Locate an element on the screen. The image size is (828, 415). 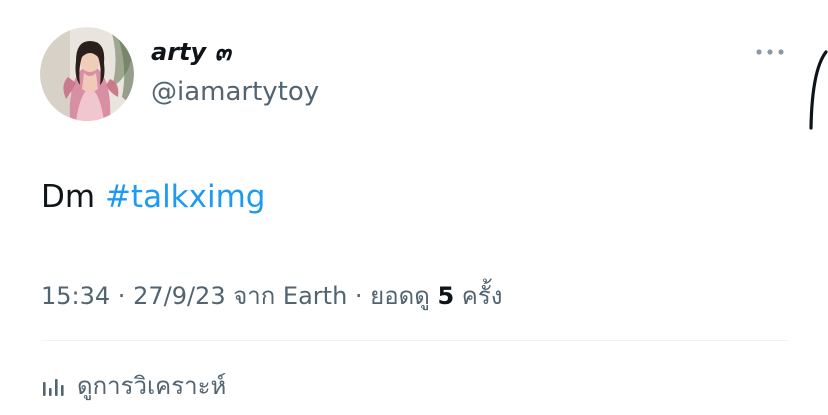
bar-chart-icon is located at coordinates (53, 387).